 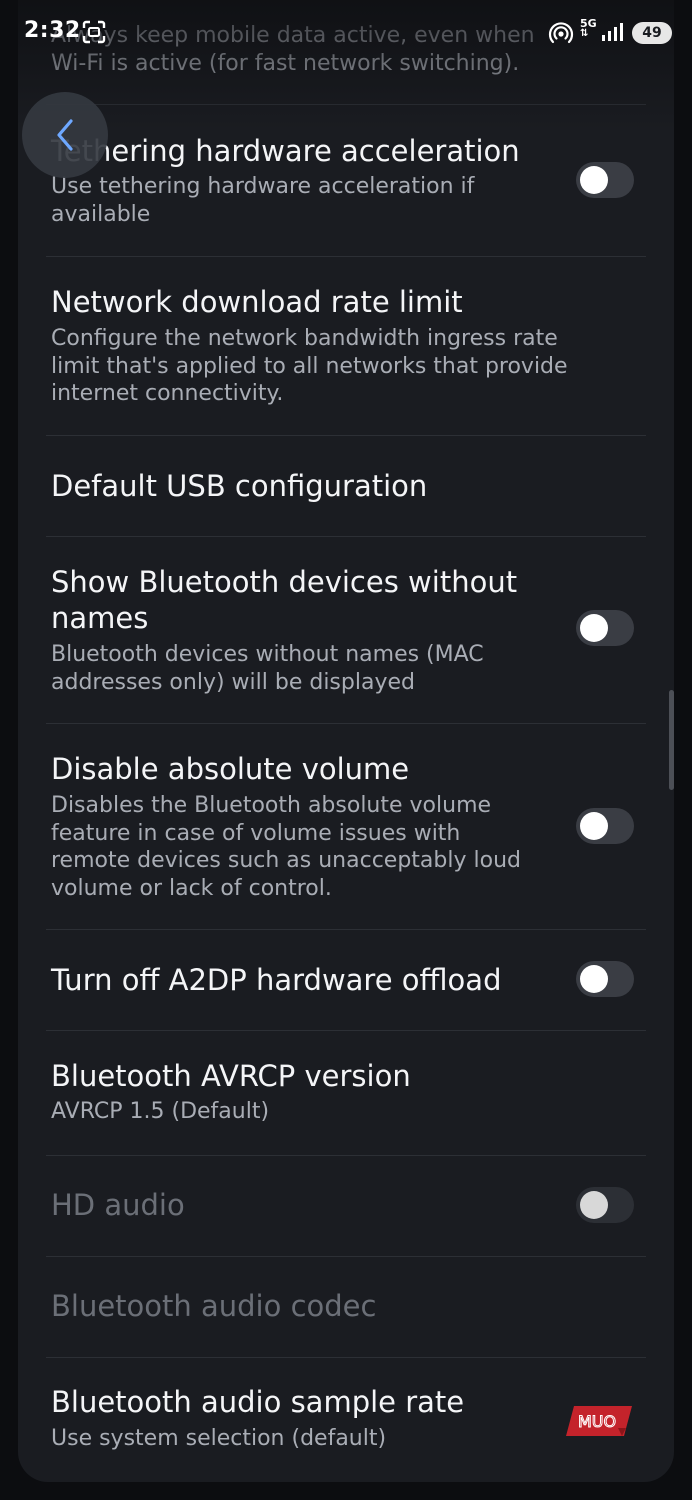 I want to click on setting-title: Turn off A2DP hardware offload, so click(x=276, y=980).